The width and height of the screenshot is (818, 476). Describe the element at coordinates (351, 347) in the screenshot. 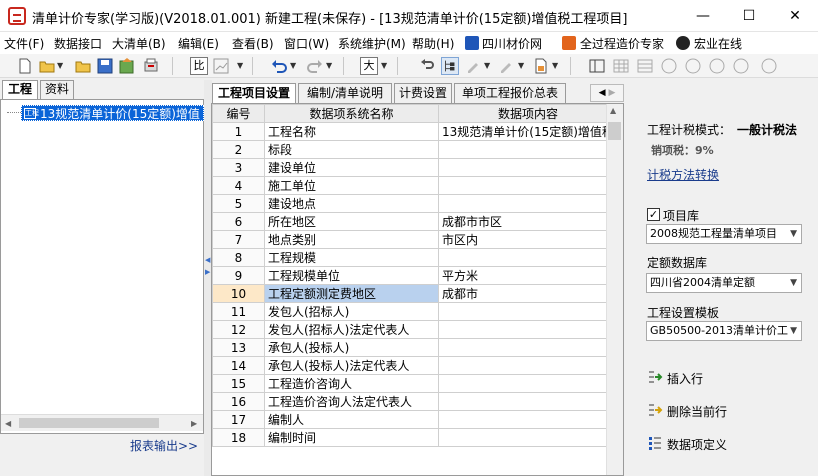

I see `row-name-cell: 承包人(投标人)` at that location.